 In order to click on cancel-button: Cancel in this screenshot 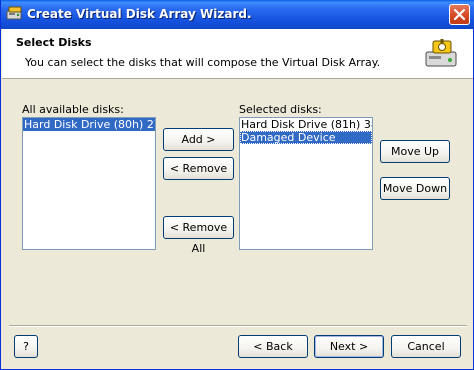, I will do `click(426, 346)`.